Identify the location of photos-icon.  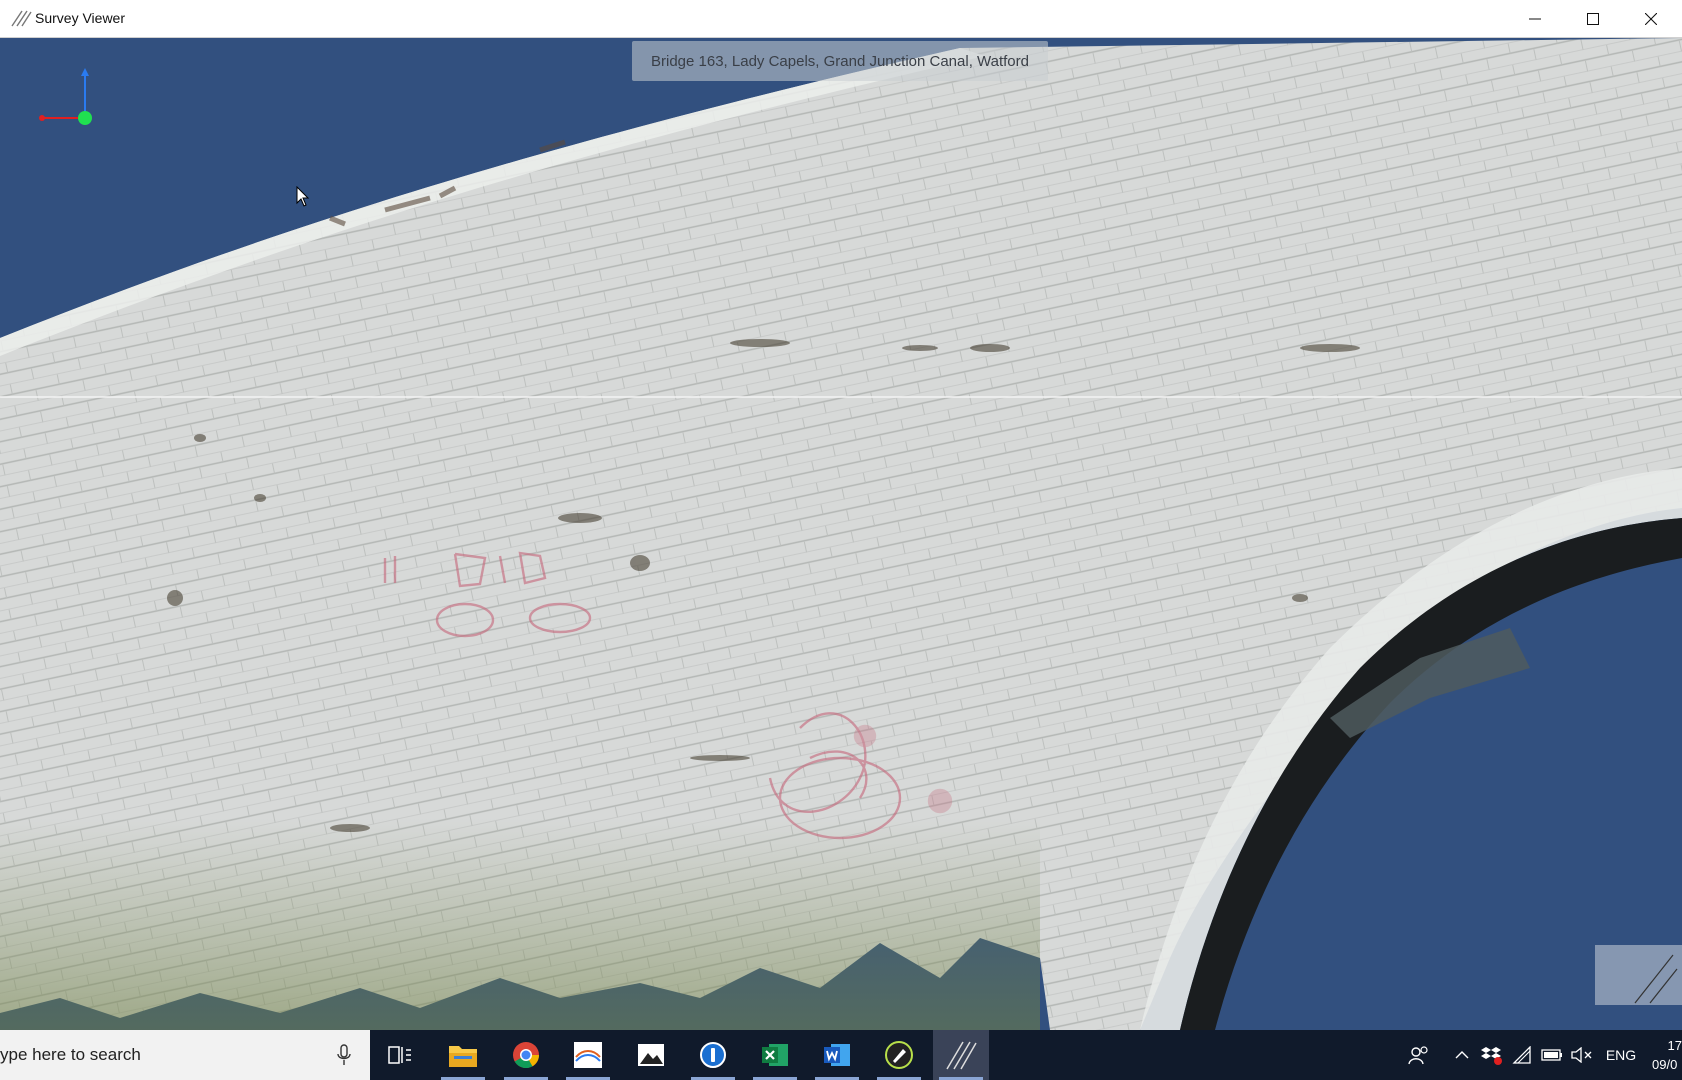
(651, 1055).